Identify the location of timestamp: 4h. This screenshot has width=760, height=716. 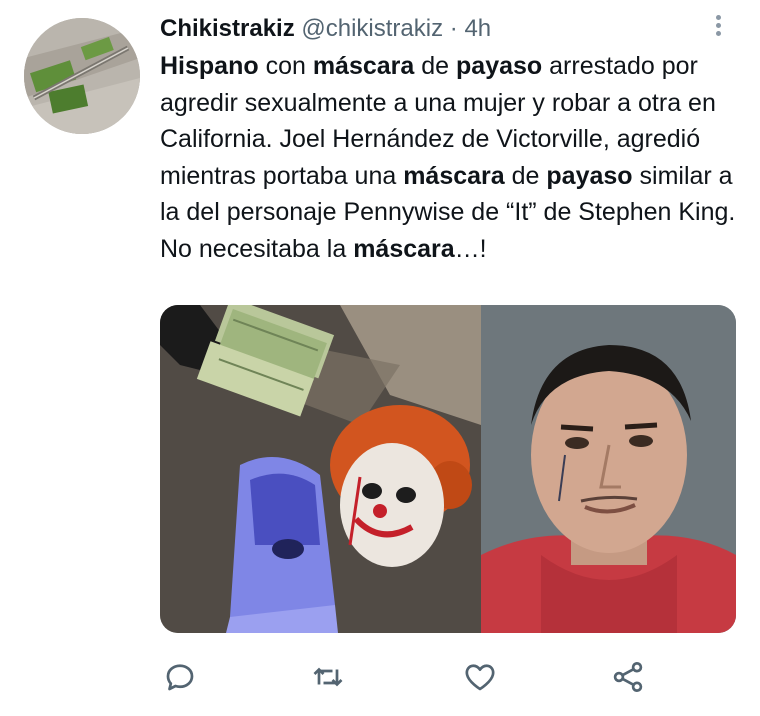
(477, 28).